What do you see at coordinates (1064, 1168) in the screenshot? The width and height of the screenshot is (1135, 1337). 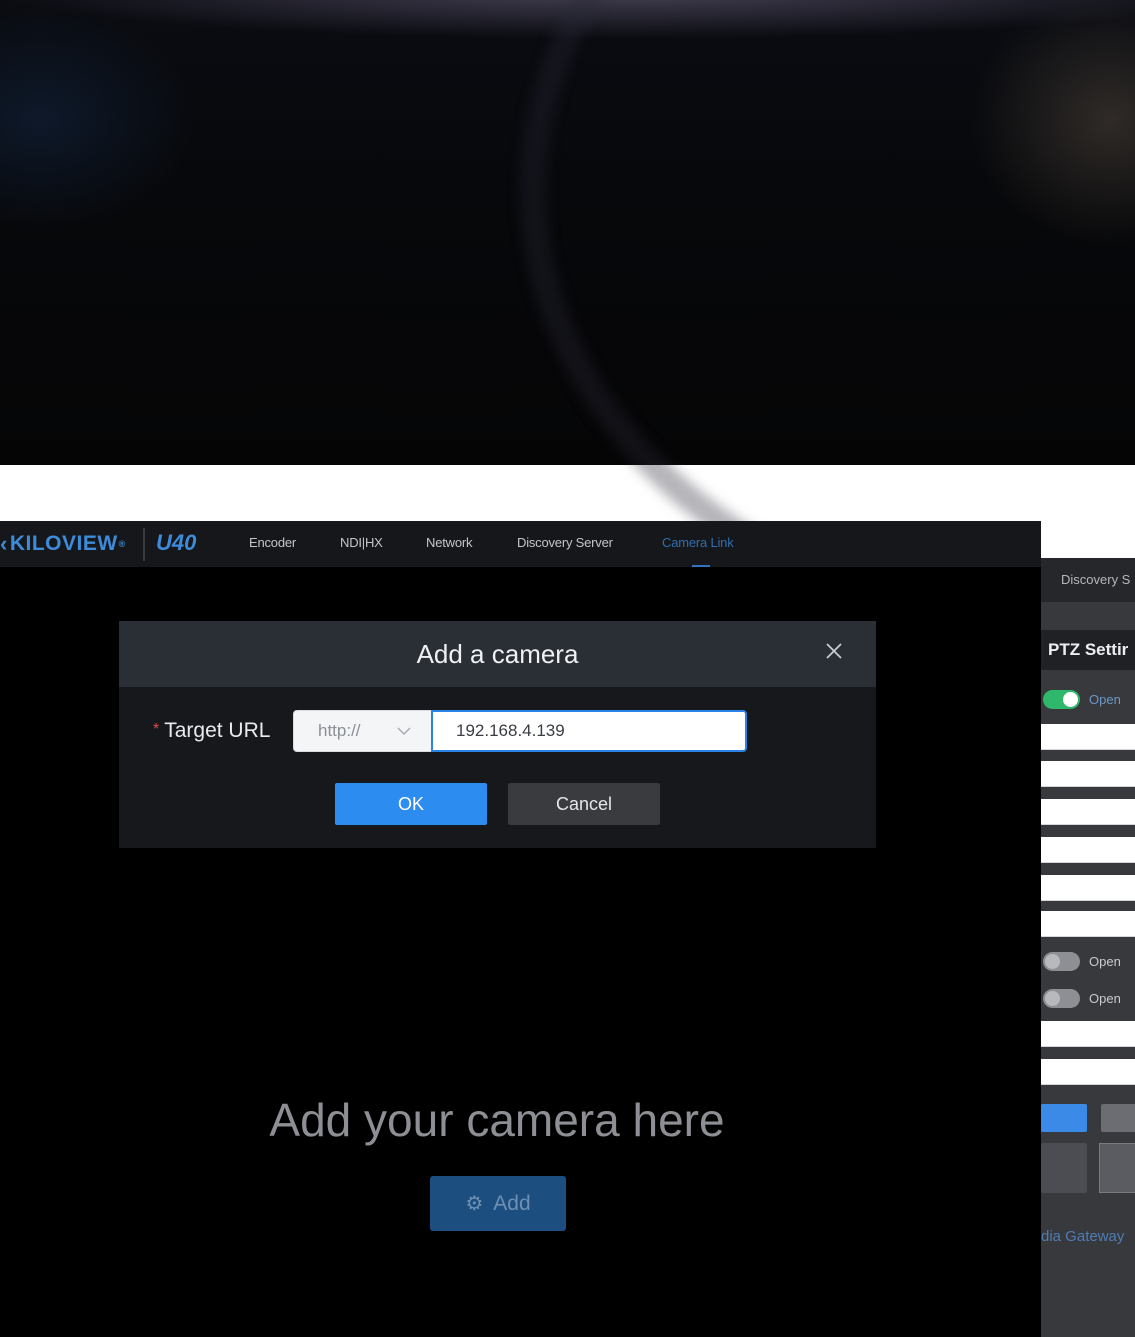 I see `side-preview-box` at bounding box center [1064, 1168].